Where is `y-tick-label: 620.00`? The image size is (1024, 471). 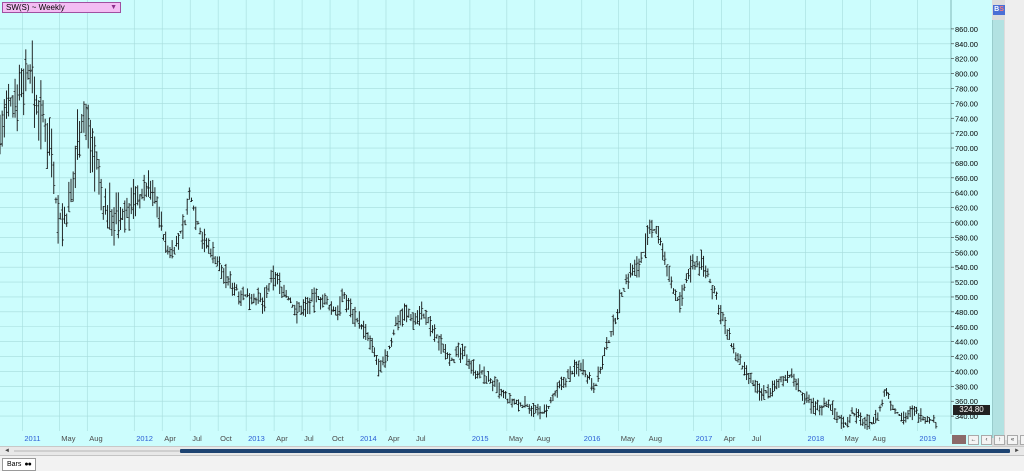
y-tick-label: 620.00 is located at coordinates (966, 208).